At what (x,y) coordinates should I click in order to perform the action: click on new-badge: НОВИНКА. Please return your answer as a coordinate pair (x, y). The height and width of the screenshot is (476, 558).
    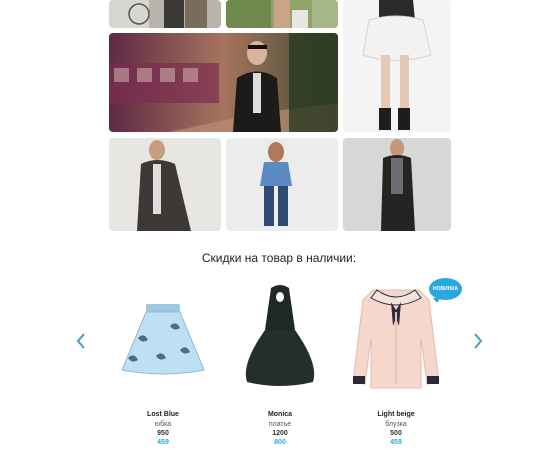
    Looking at the image, I should click on (445, 290).